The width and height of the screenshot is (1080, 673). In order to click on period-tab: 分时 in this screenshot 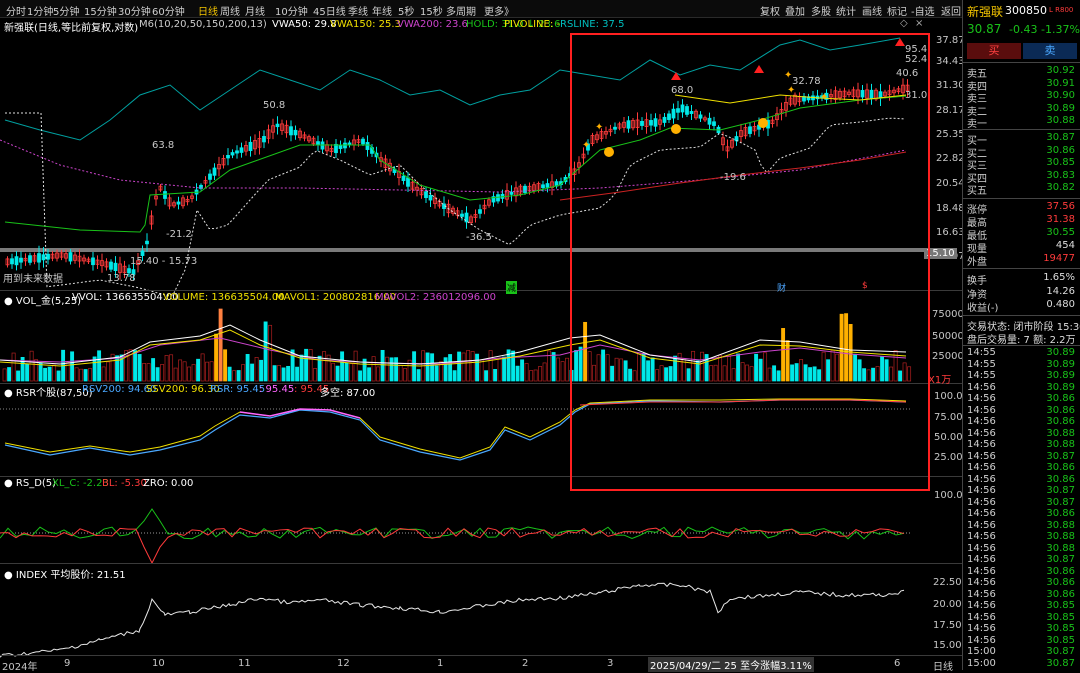, I will do `click(16, 10)`.